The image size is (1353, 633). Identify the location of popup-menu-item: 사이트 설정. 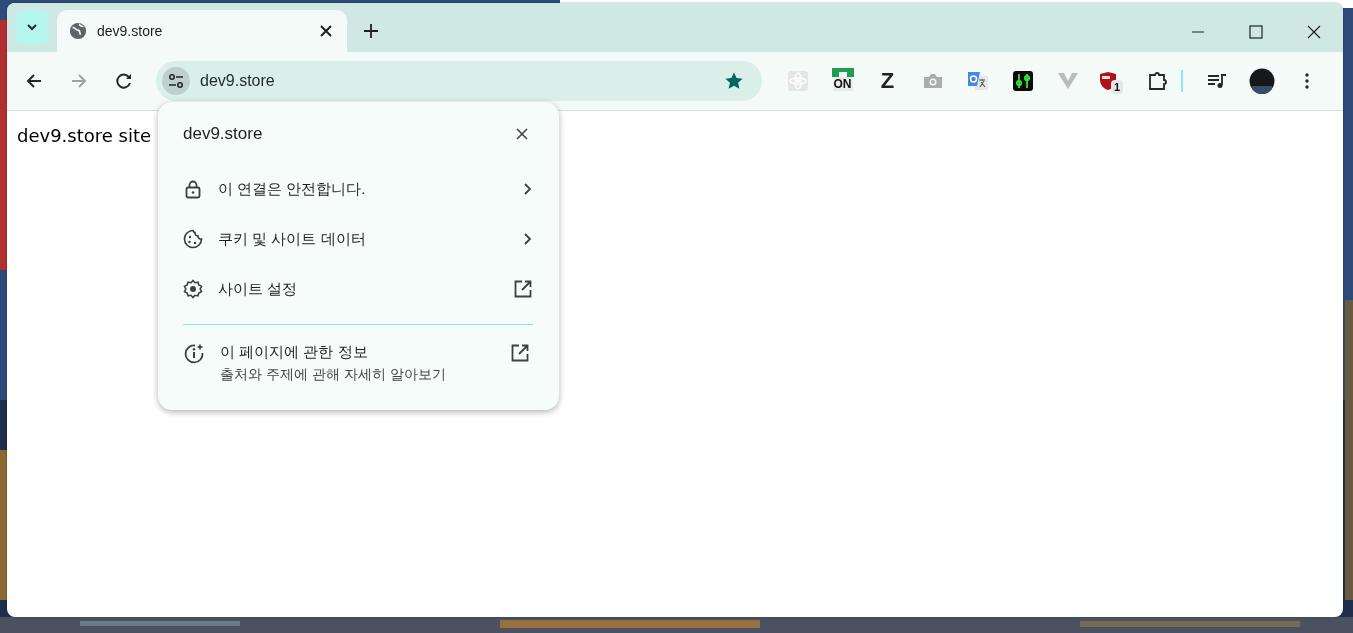
(358, 289).